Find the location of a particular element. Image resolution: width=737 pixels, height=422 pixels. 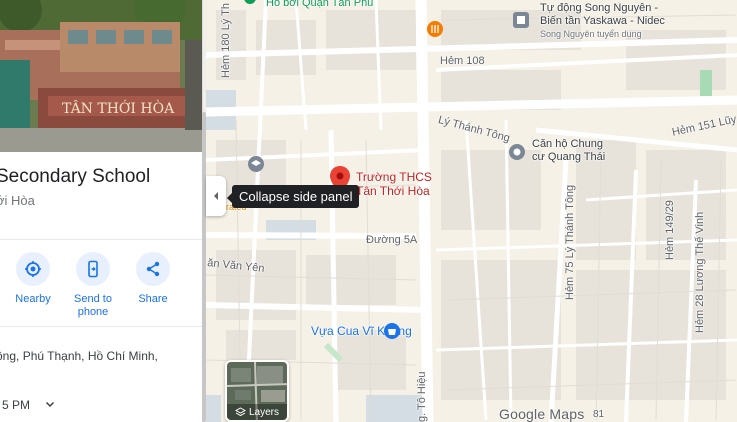

poi-label: cư Quang Thái is located at coordinates (568, 157).